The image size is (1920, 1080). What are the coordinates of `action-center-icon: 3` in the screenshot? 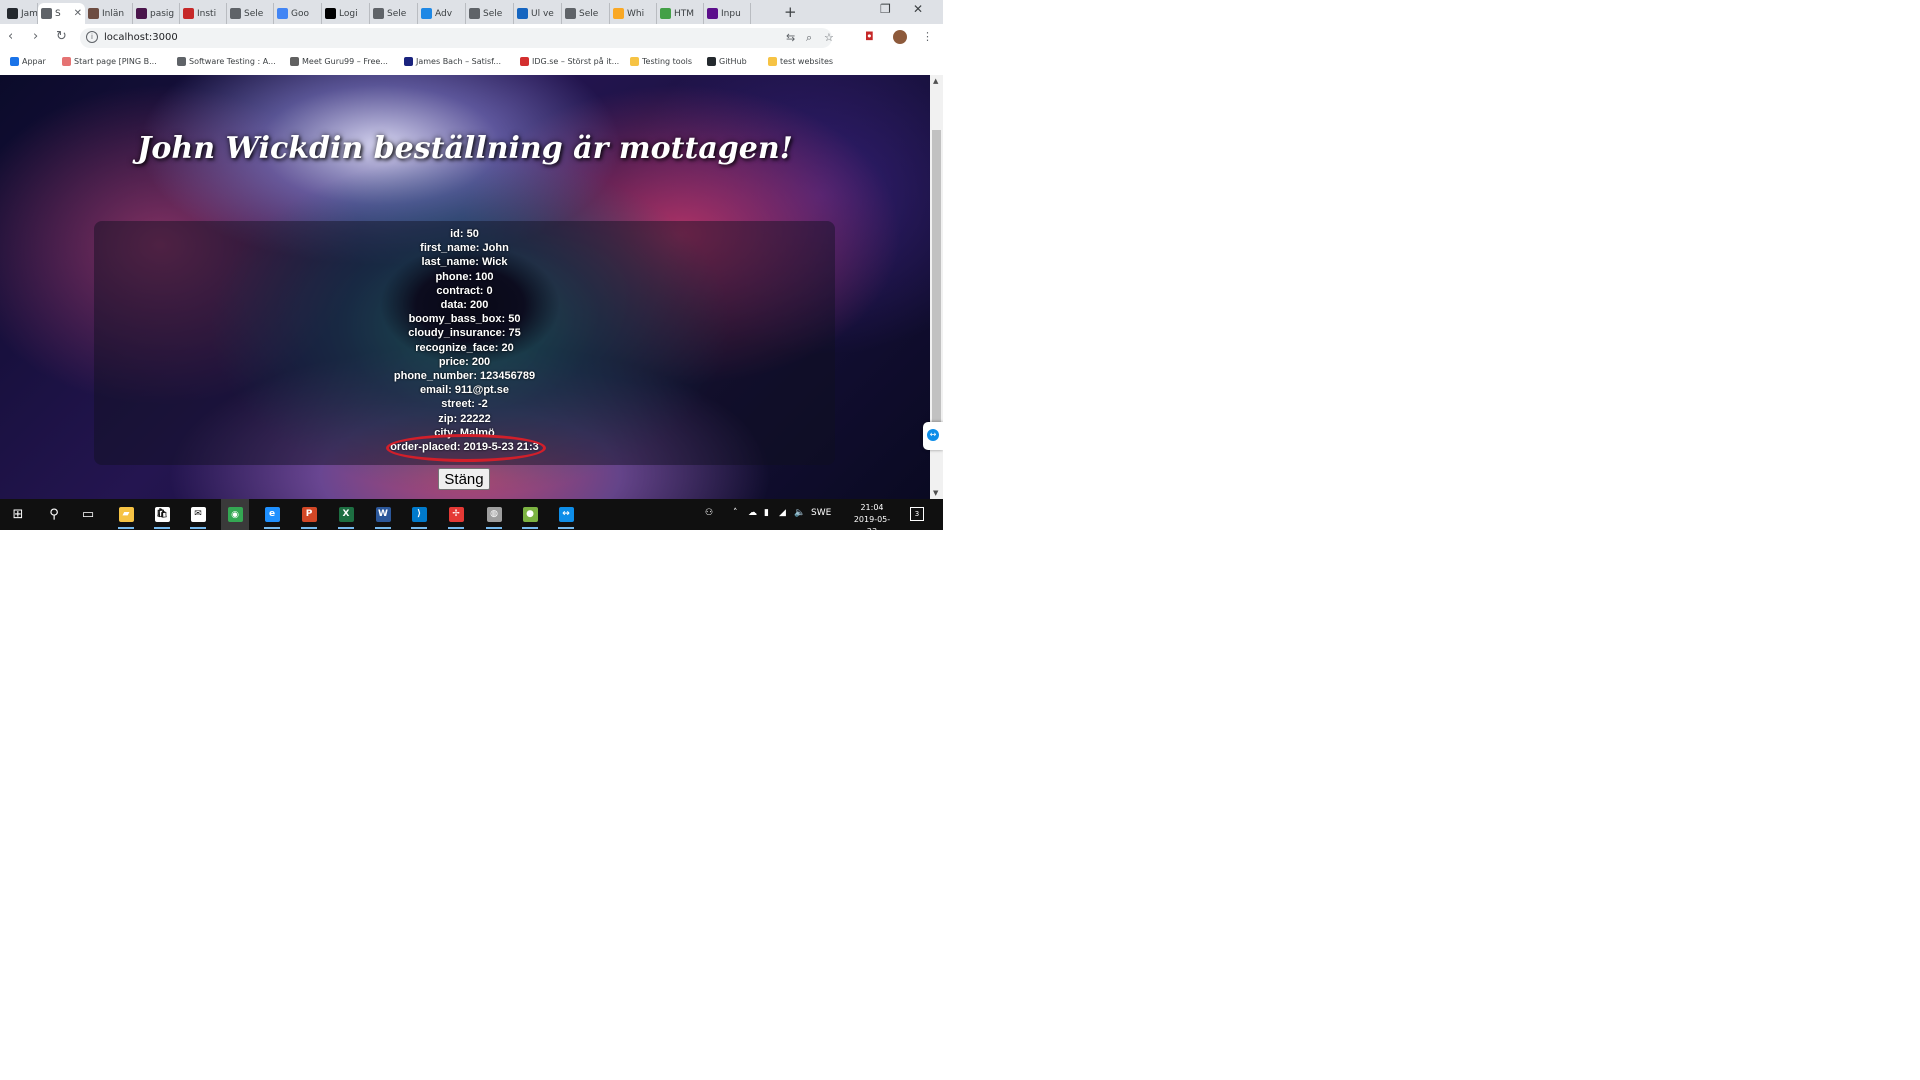 It's located at (917, 514).